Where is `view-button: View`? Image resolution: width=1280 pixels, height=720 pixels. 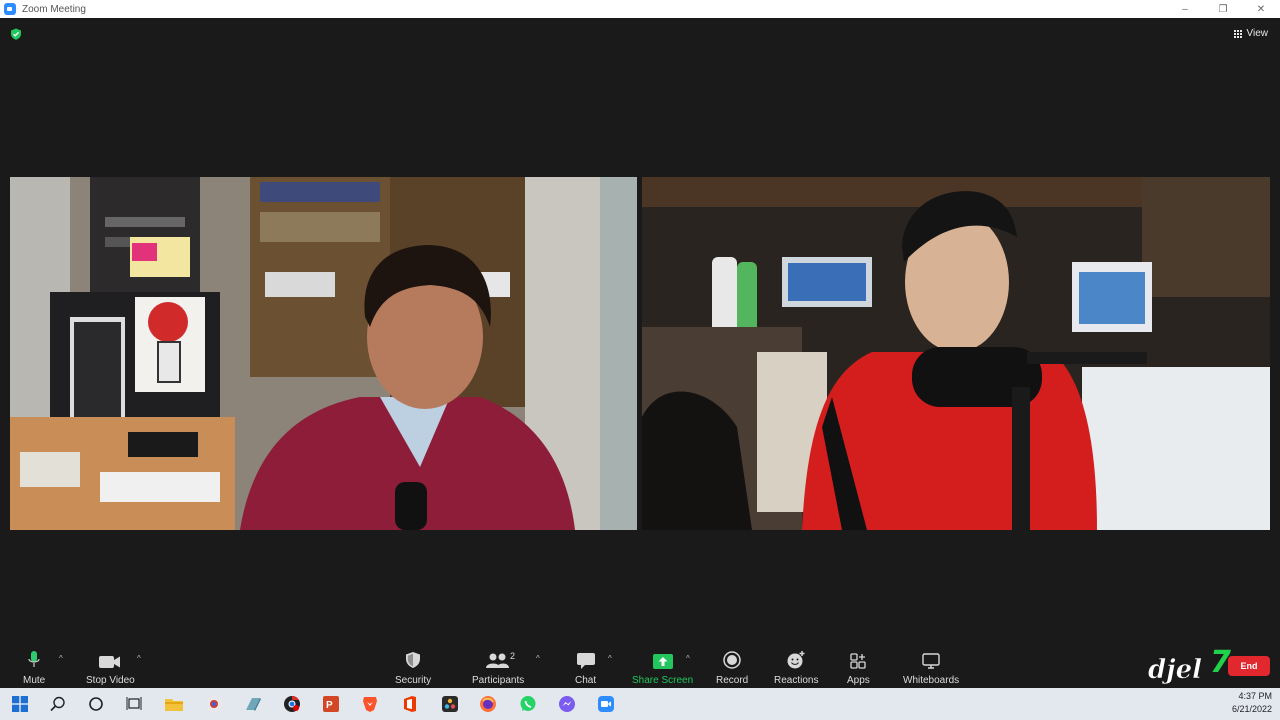 view-button: View is located at coordinates (1251, 33).